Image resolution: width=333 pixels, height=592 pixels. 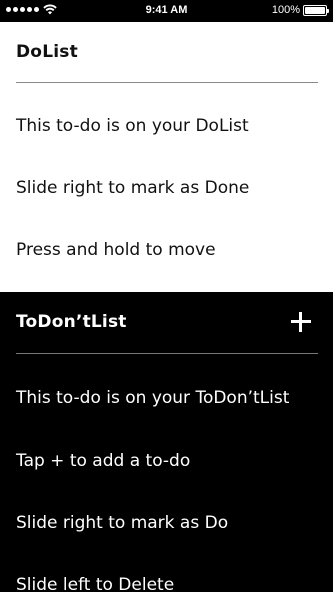 I want to click on status-right: 100%, so click(x=300, y=10).